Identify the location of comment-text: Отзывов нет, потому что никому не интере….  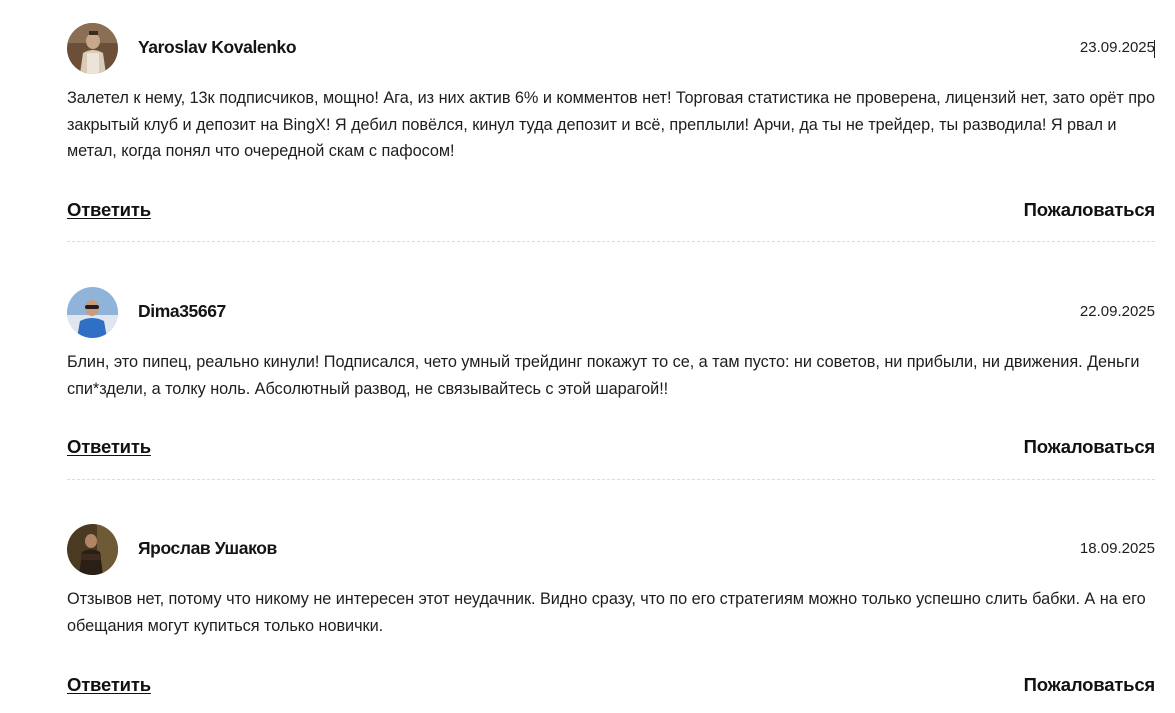
(606, 612).